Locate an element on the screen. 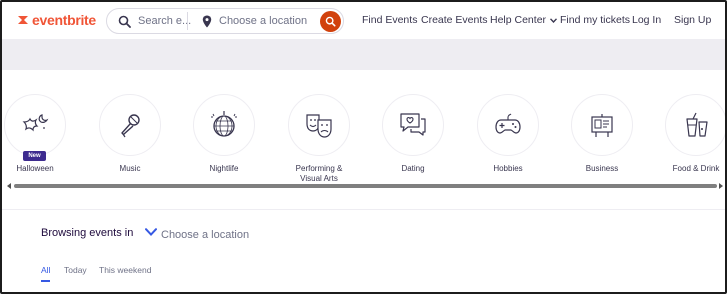 This screenshot has height=294, width=727. location-pin-icon is located at coordinates (207, 21).